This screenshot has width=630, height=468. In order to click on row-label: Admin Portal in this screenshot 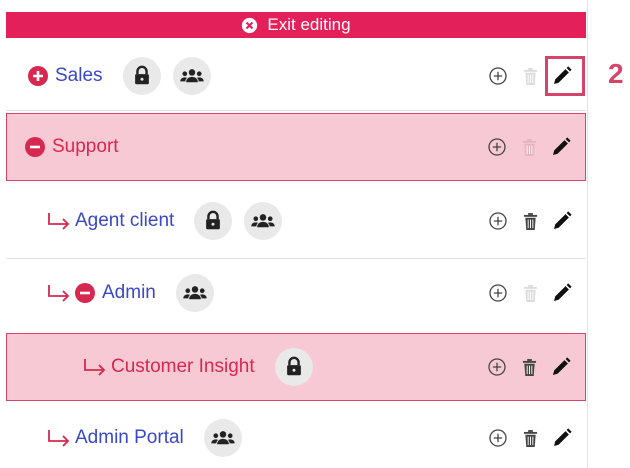, I will do `click(129, 438)`.